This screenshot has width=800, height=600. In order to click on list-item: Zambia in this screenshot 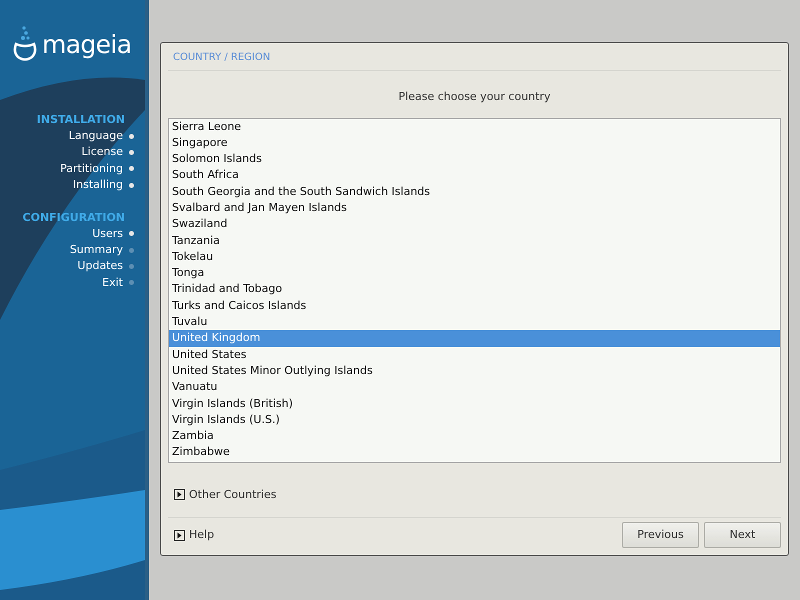, I will do `click(474, 436)`.